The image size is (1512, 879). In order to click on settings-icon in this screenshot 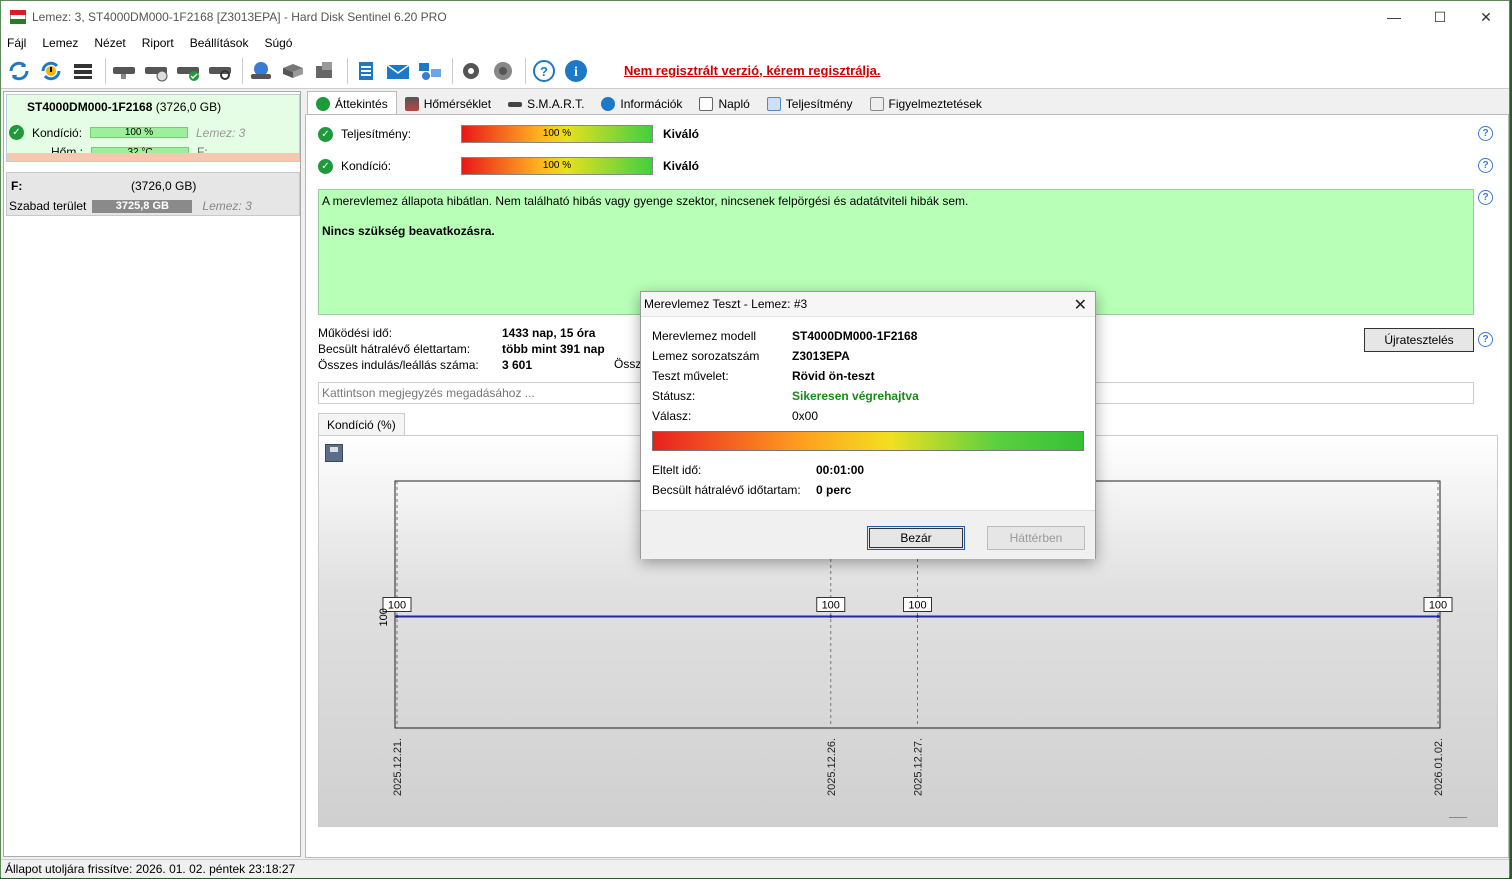, I will do `click(471, 71)`.